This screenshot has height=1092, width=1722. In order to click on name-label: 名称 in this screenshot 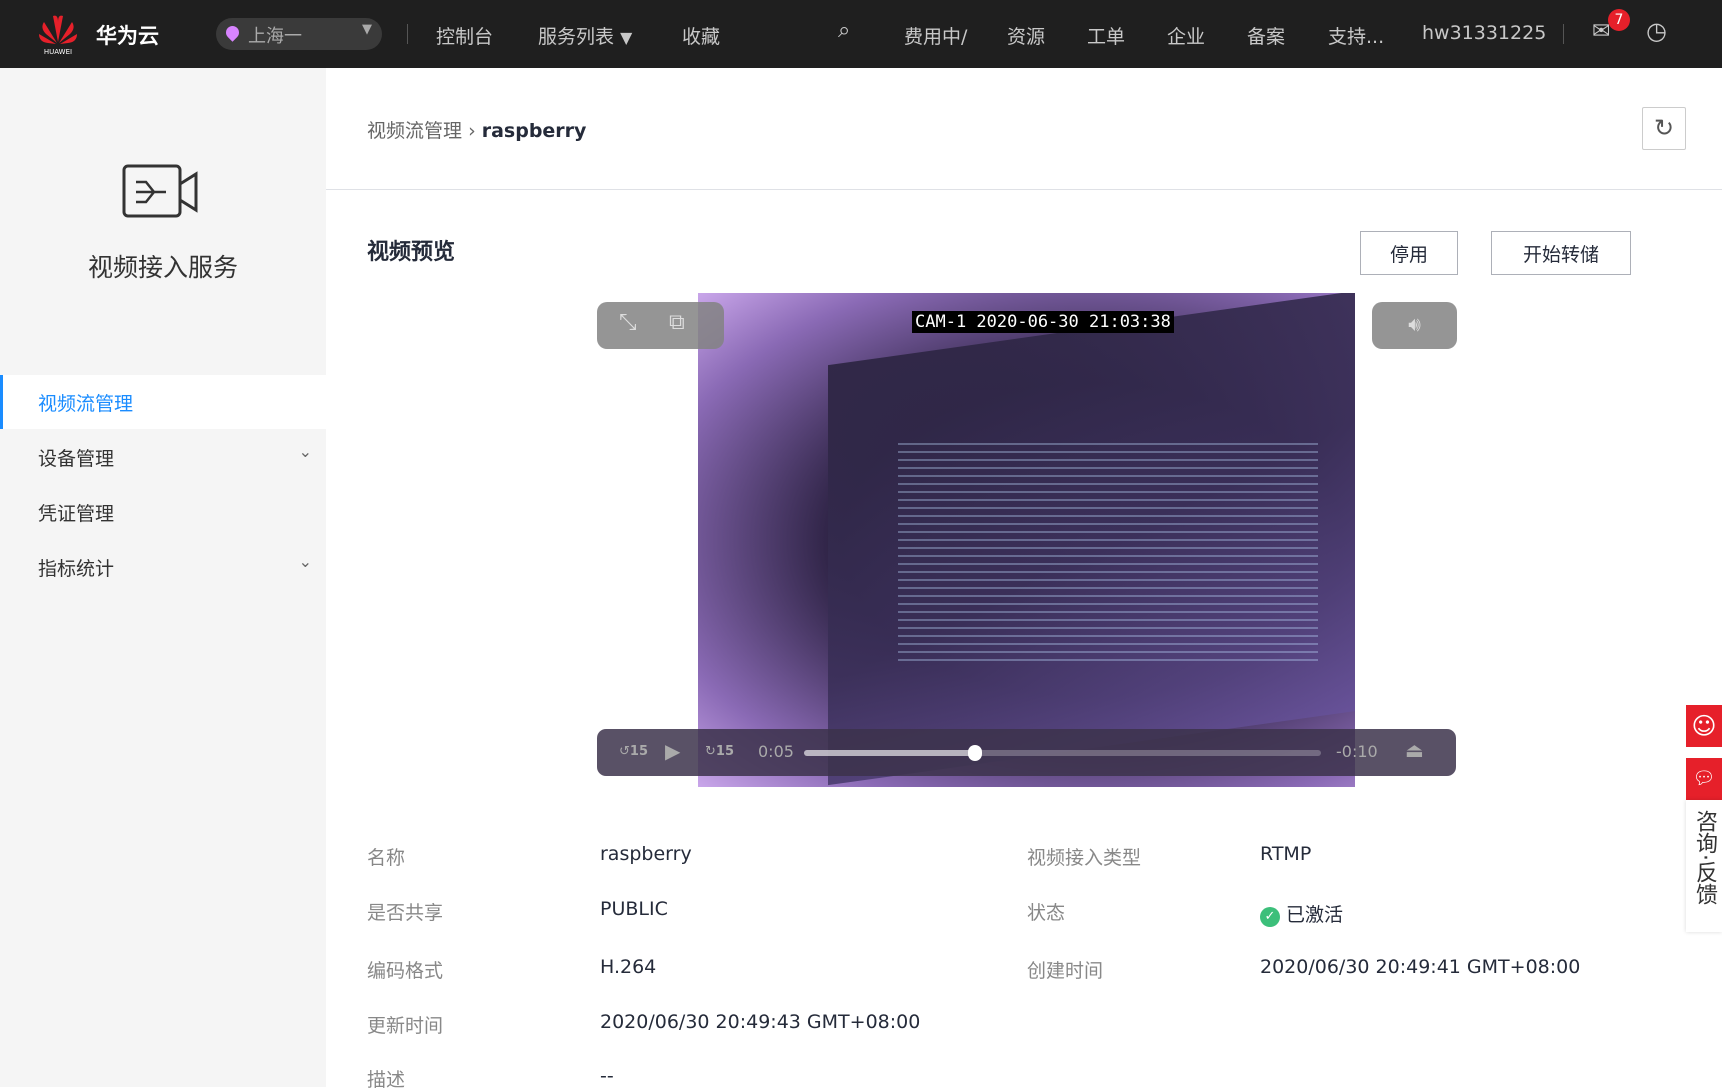, I will do `click(386, 858)`.